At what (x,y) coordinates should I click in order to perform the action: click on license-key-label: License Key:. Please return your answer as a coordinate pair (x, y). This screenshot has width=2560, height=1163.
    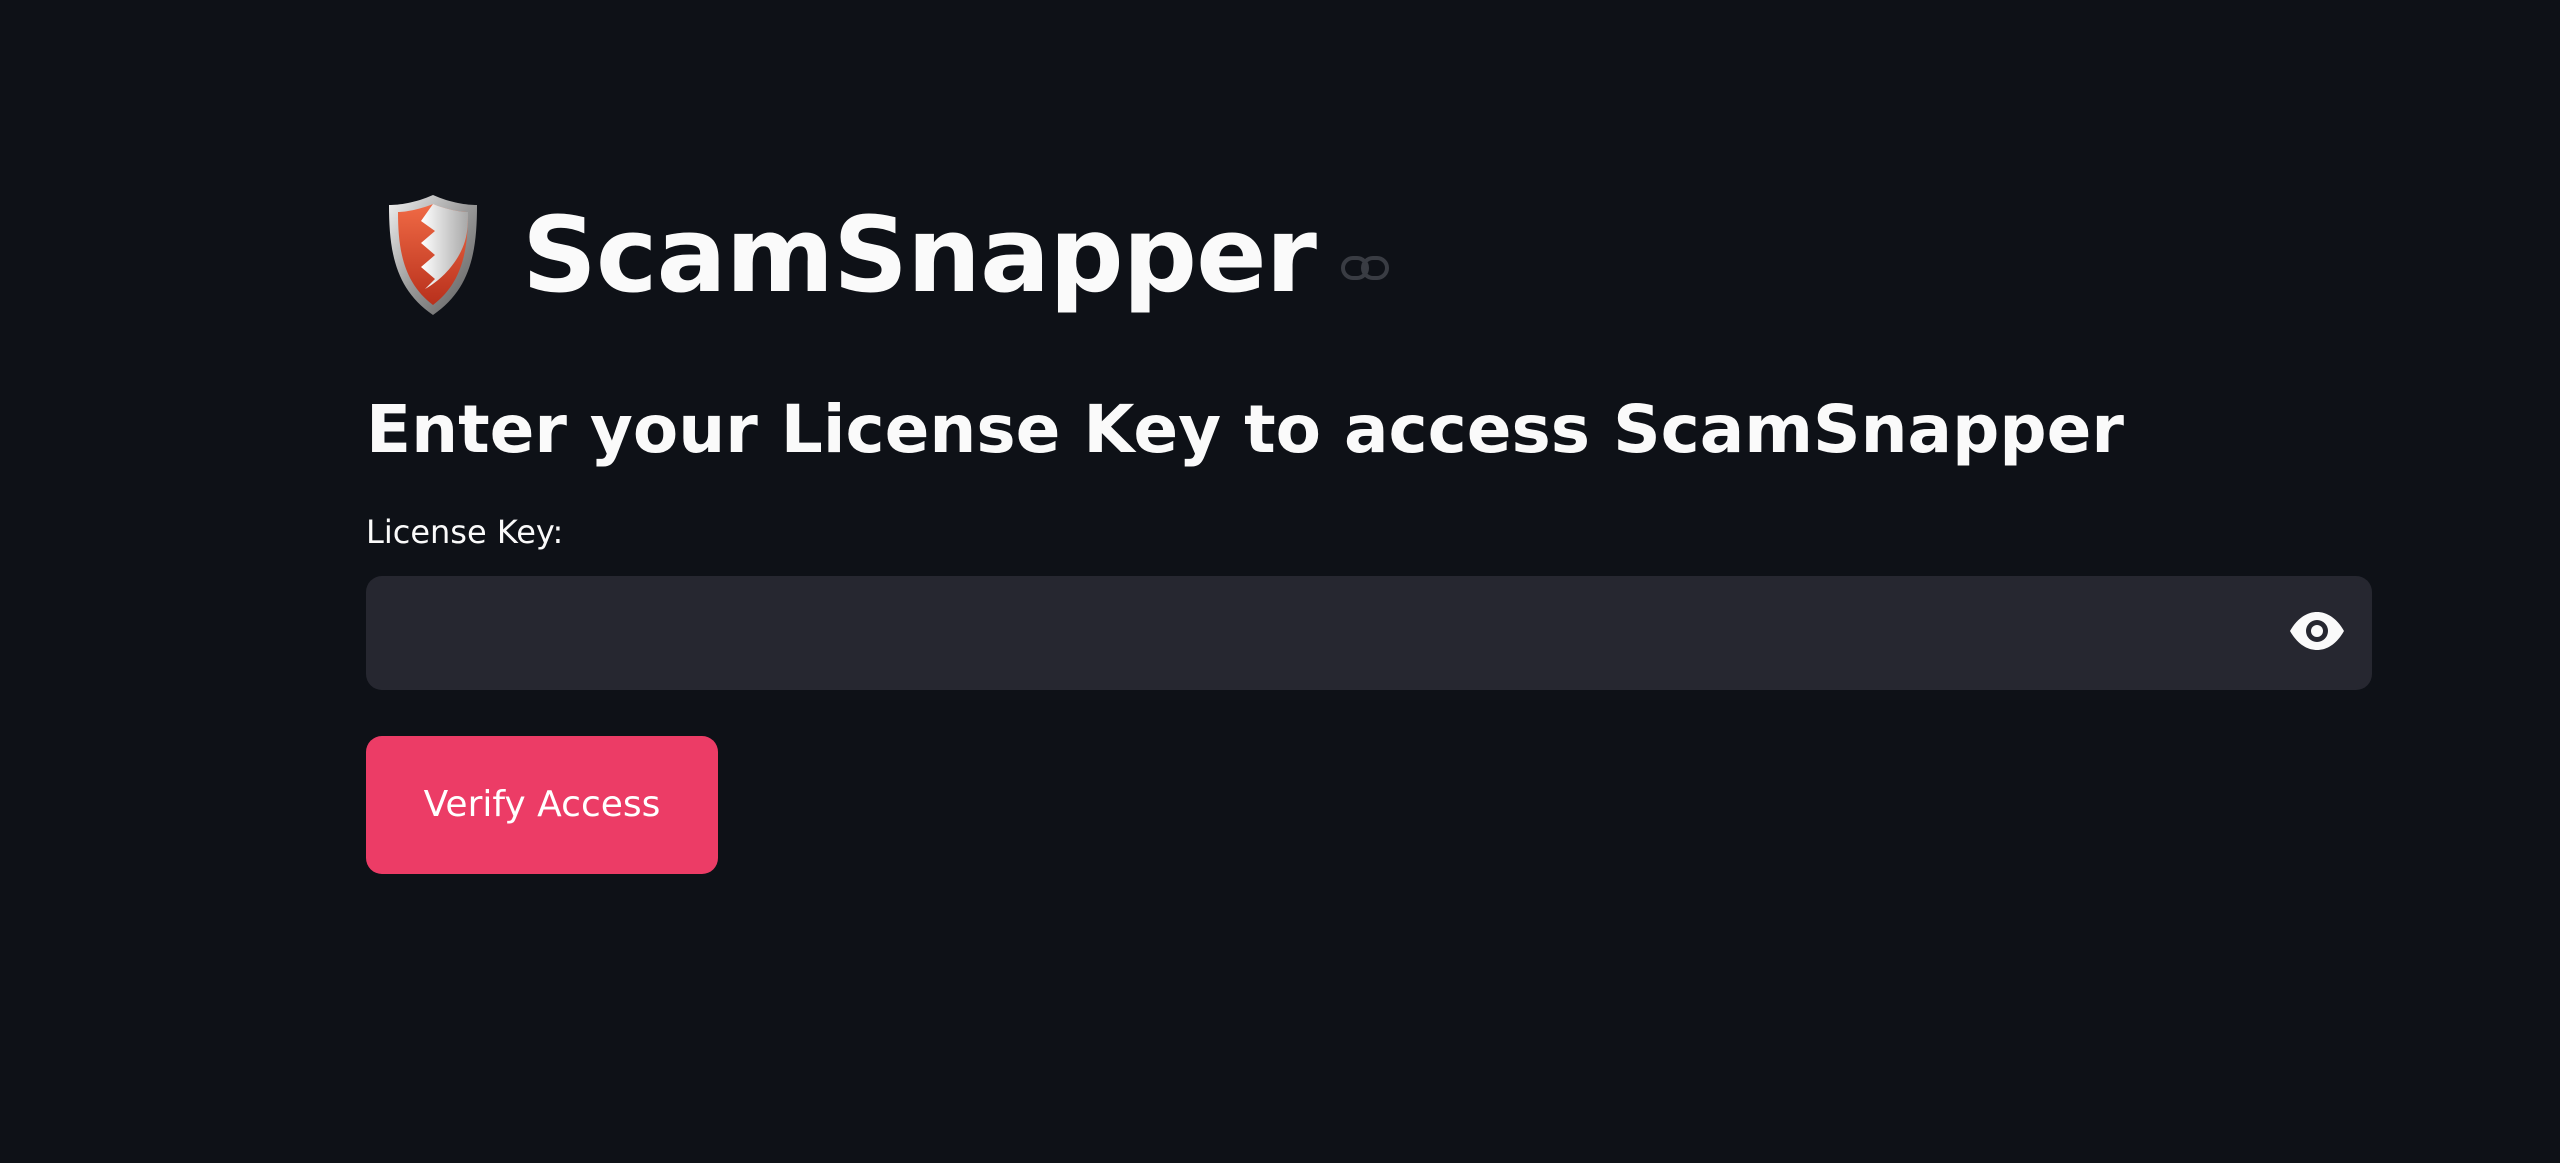
    Looking at the image, I should click on (465, 532).